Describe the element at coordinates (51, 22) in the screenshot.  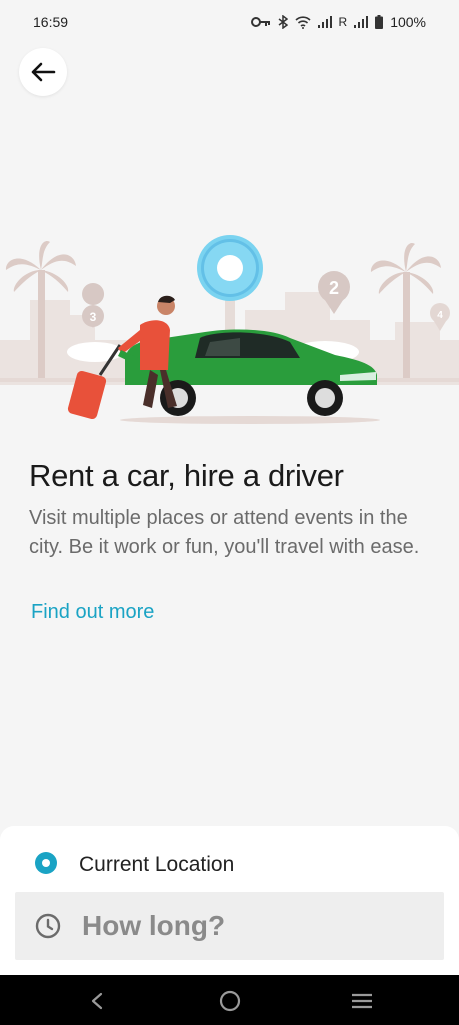
I see `status-time: 16:59` at that location.